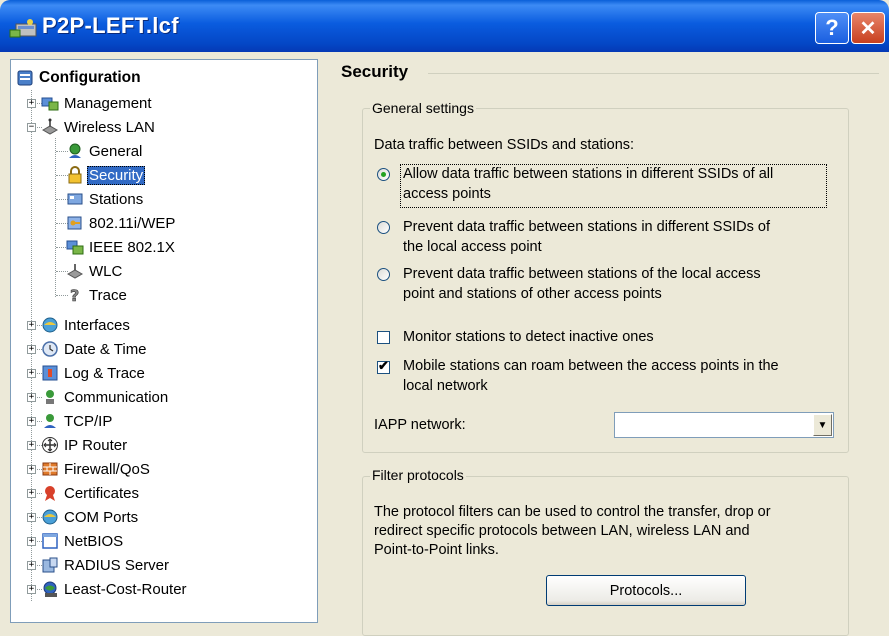 The image size is (889, 636). I want to click on tree-item-label: Stations, so click(116, 199).